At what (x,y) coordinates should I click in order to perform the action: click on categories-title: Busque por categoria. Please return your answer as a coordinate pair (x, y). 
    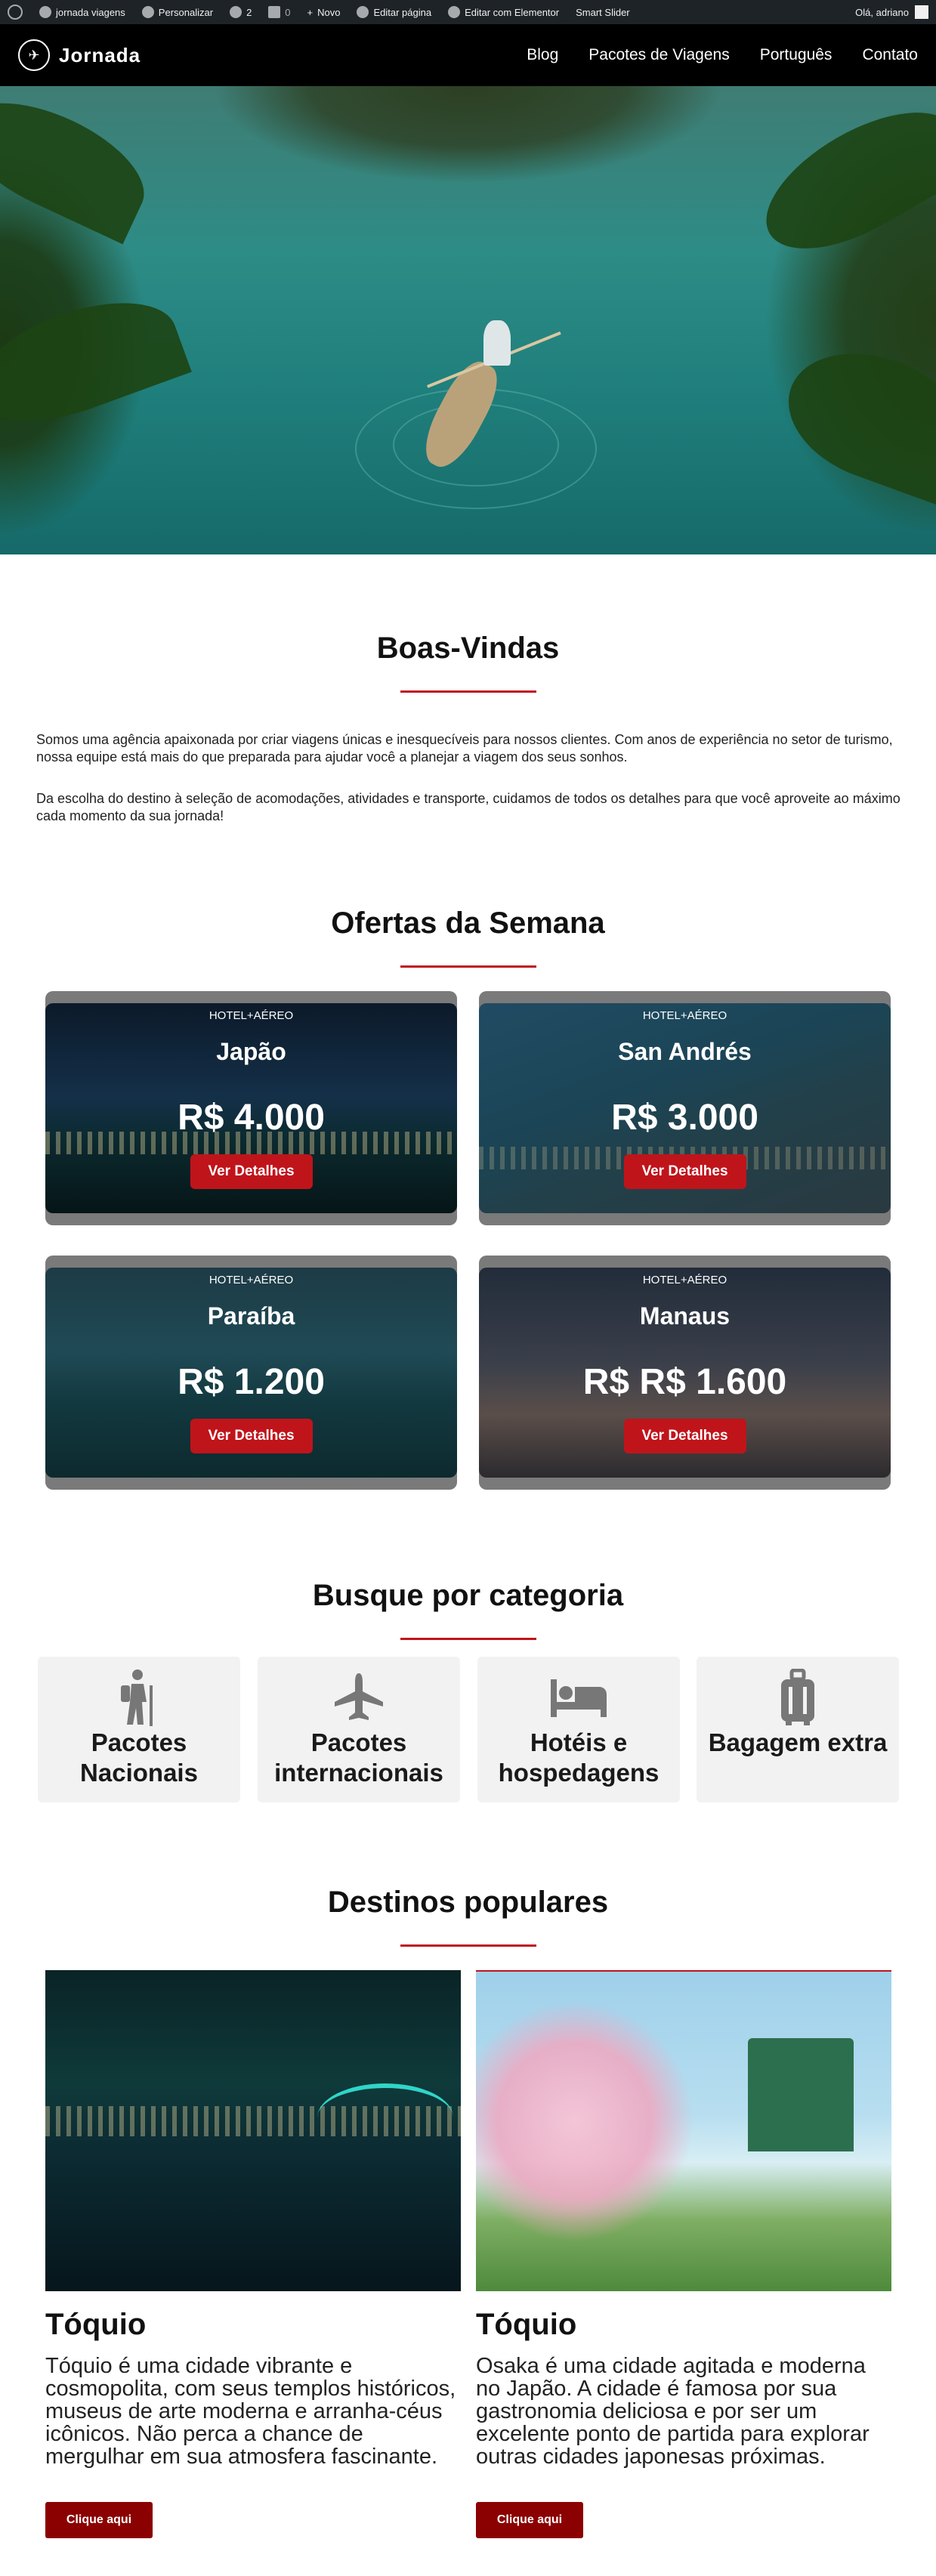
    Looking at the image, I should click on (468, 1595).